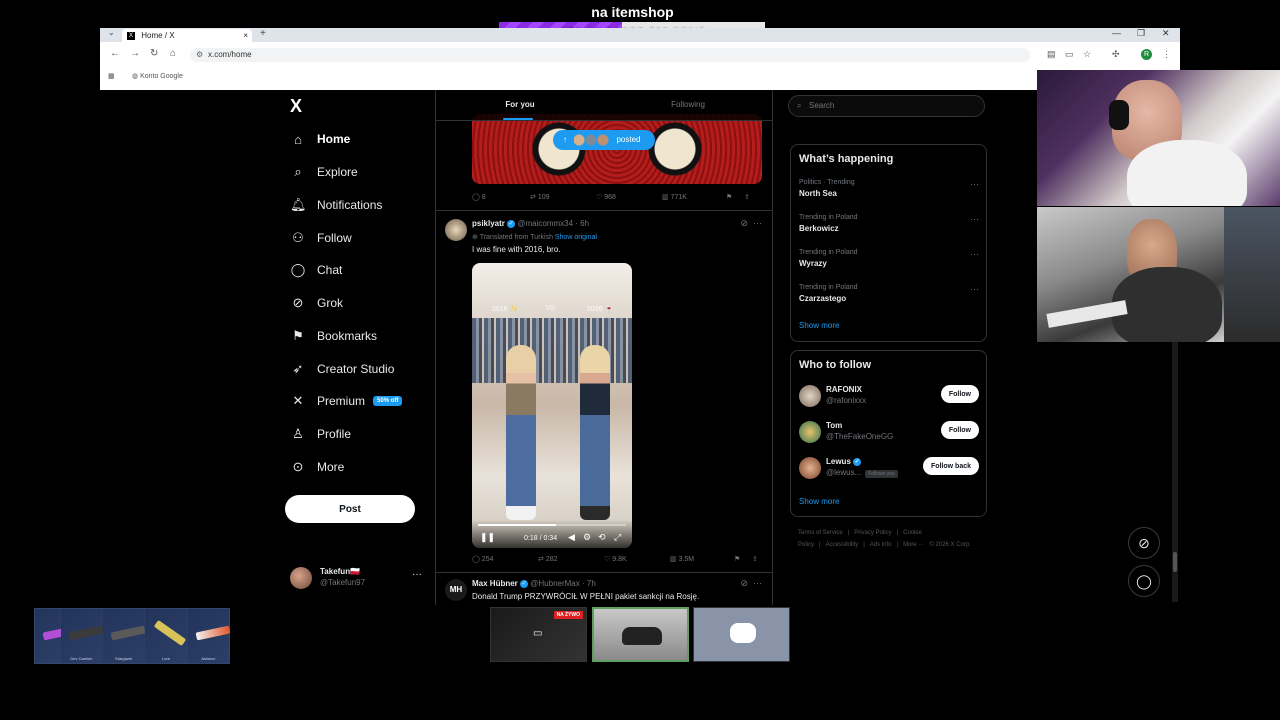 The width and height of the screenshot is (1280, 720). What do you see at coordinates (321, 238) in the screenshot?
I see `sidebar-item-follow: ⚇ Follow` at bounding box center [321, 238].